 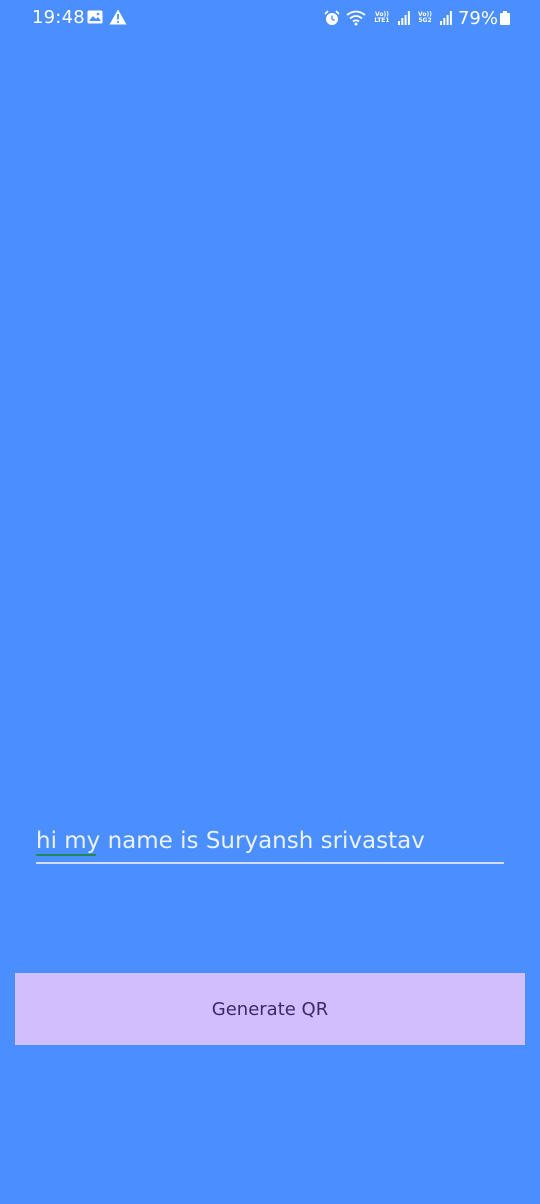 I want to click on status-bar: 19:48 Vo)) LTE1 Vo)) 5G2 79%, so click(x=270, y=18).